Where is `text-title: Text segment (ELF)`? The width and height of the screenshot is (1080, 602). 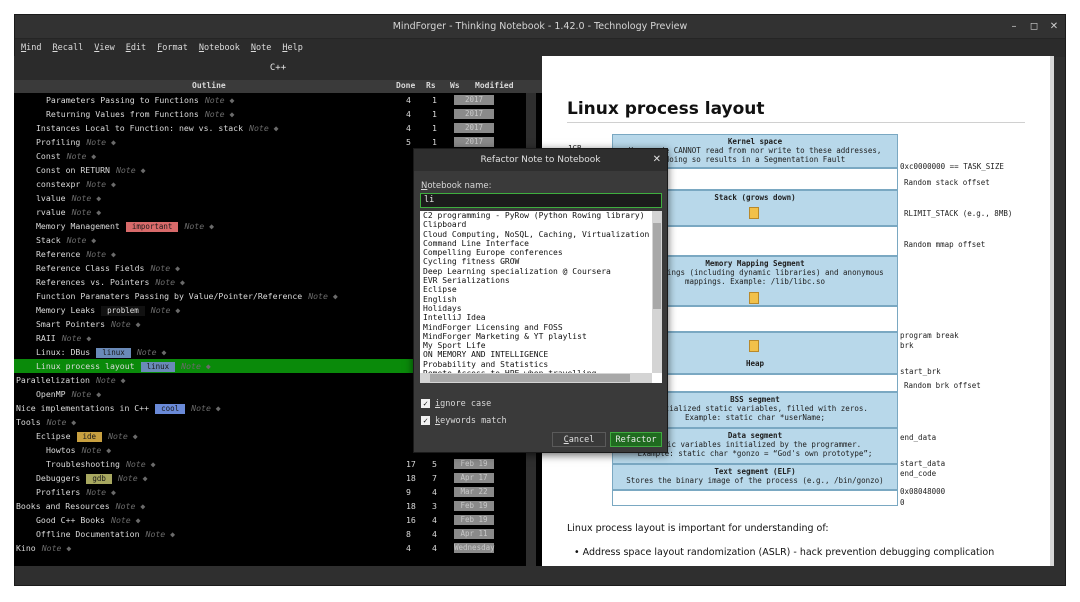
text-title: Text segment (ELF) is located at coordinates (755, 471).